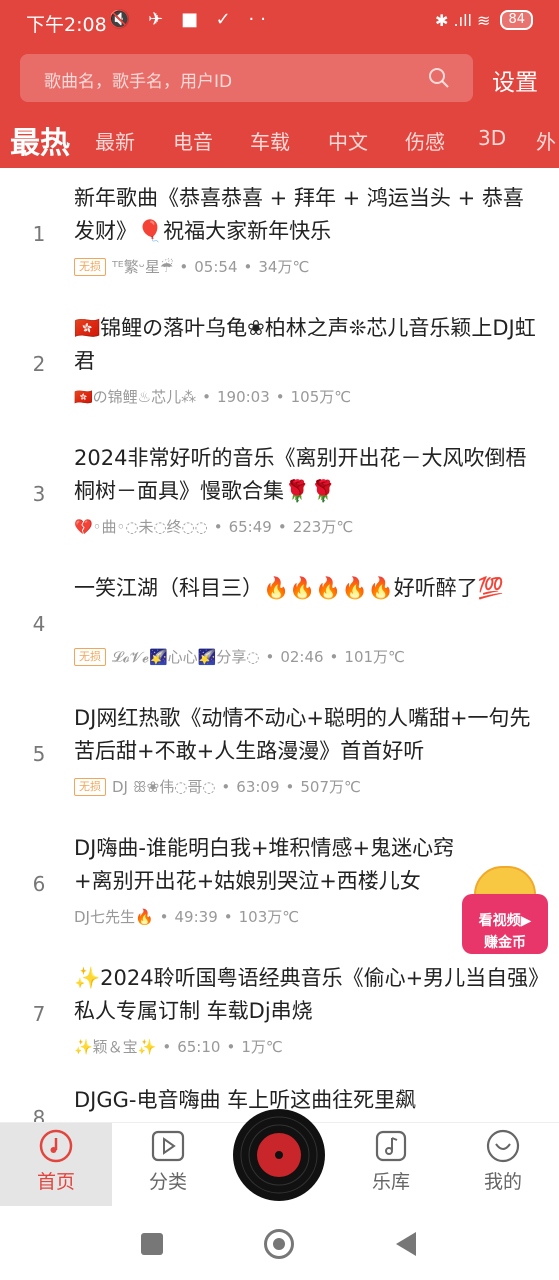 Image resolution: width=559 pixels, height=1280 pixels. Describe the element at coordinates (168, 1165) in the screenshot. I see `nav-category: 分类` at that location.